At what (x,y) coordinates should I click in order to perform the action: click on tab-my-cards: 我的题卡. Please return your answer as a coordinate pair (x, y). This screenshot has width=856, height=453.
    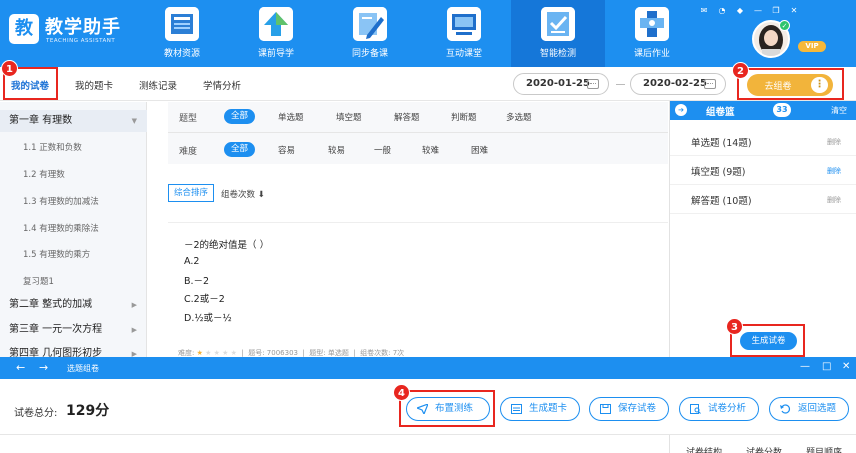
    Looking at the image, I should click on (94, 85).